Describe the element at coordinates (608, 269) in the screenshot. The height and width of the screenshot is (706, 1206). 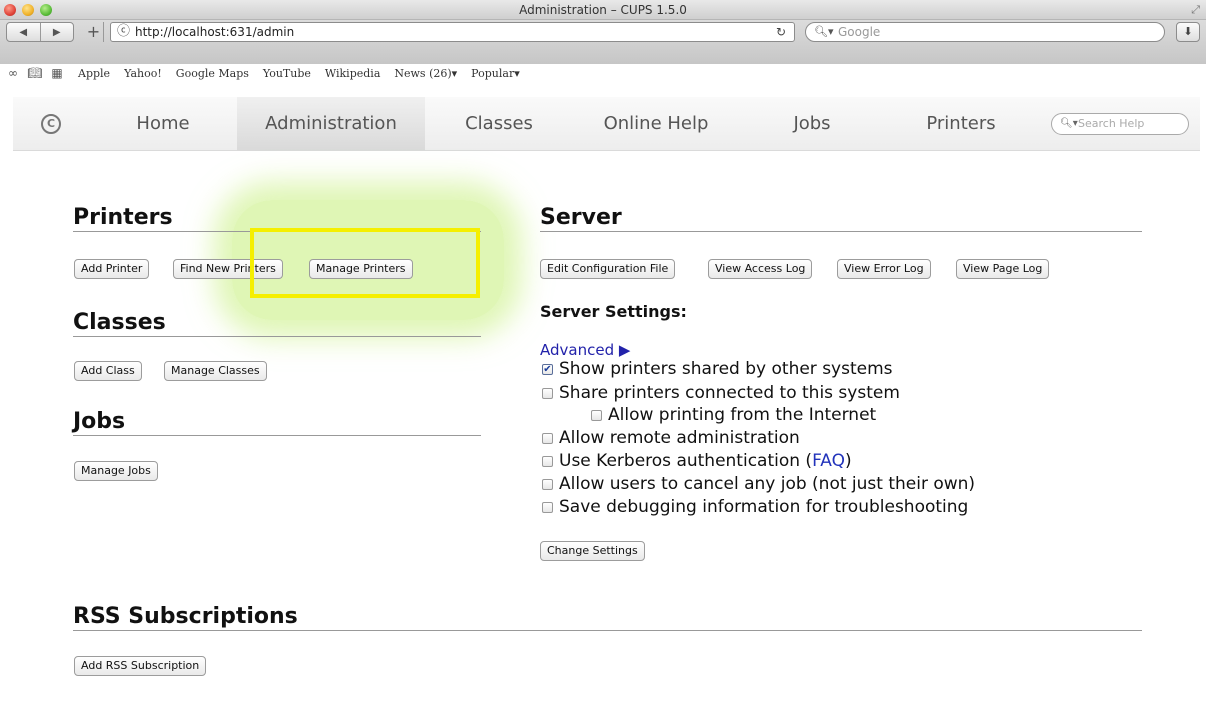
I see `edit-configuration-file-button: Edit Configuration File` at that location.